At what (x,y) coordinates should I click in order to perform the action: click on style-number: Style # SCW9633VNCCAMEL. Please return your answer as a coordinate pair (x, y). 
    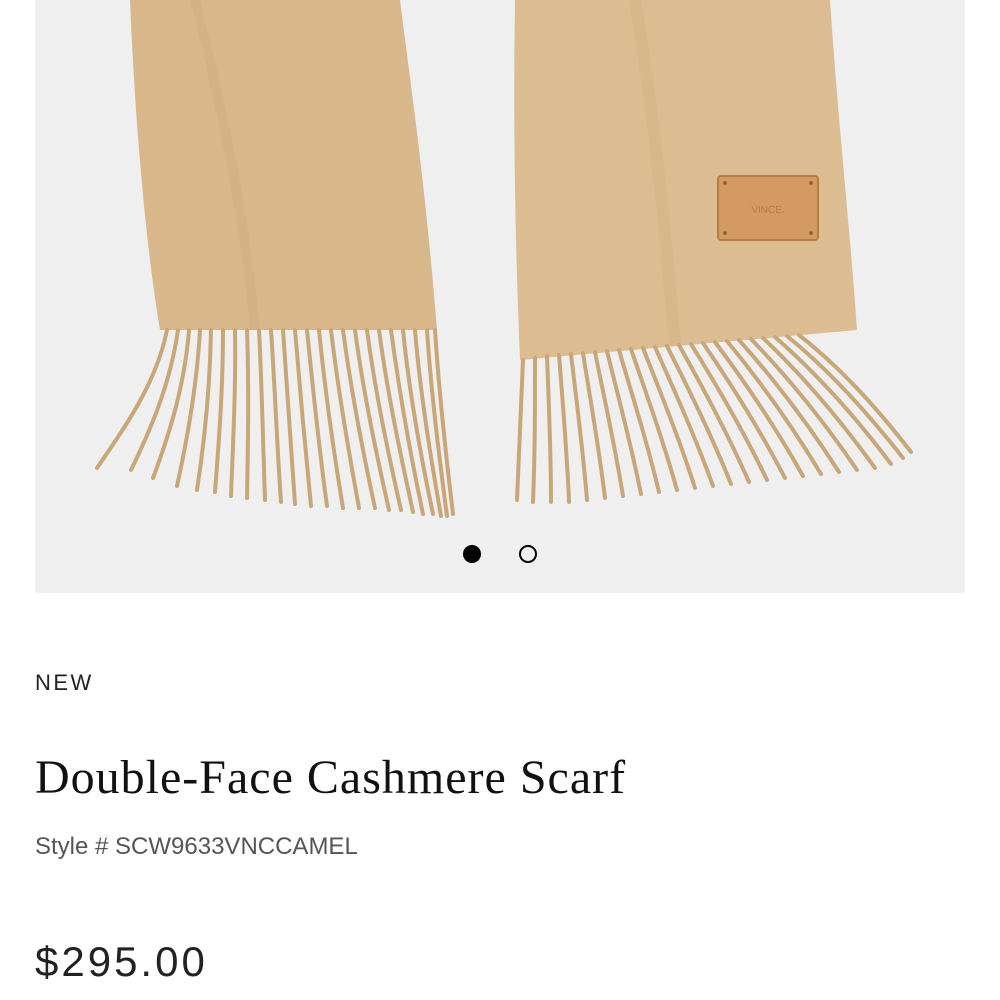
    Looking at the image, I should click on (196, 847).